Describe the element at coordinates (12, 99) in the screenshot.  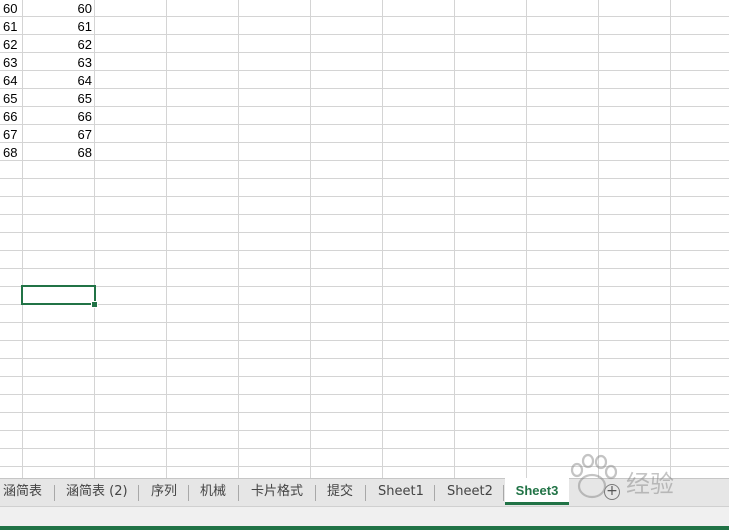
I see `cell-a-row-6: 65` at that location.